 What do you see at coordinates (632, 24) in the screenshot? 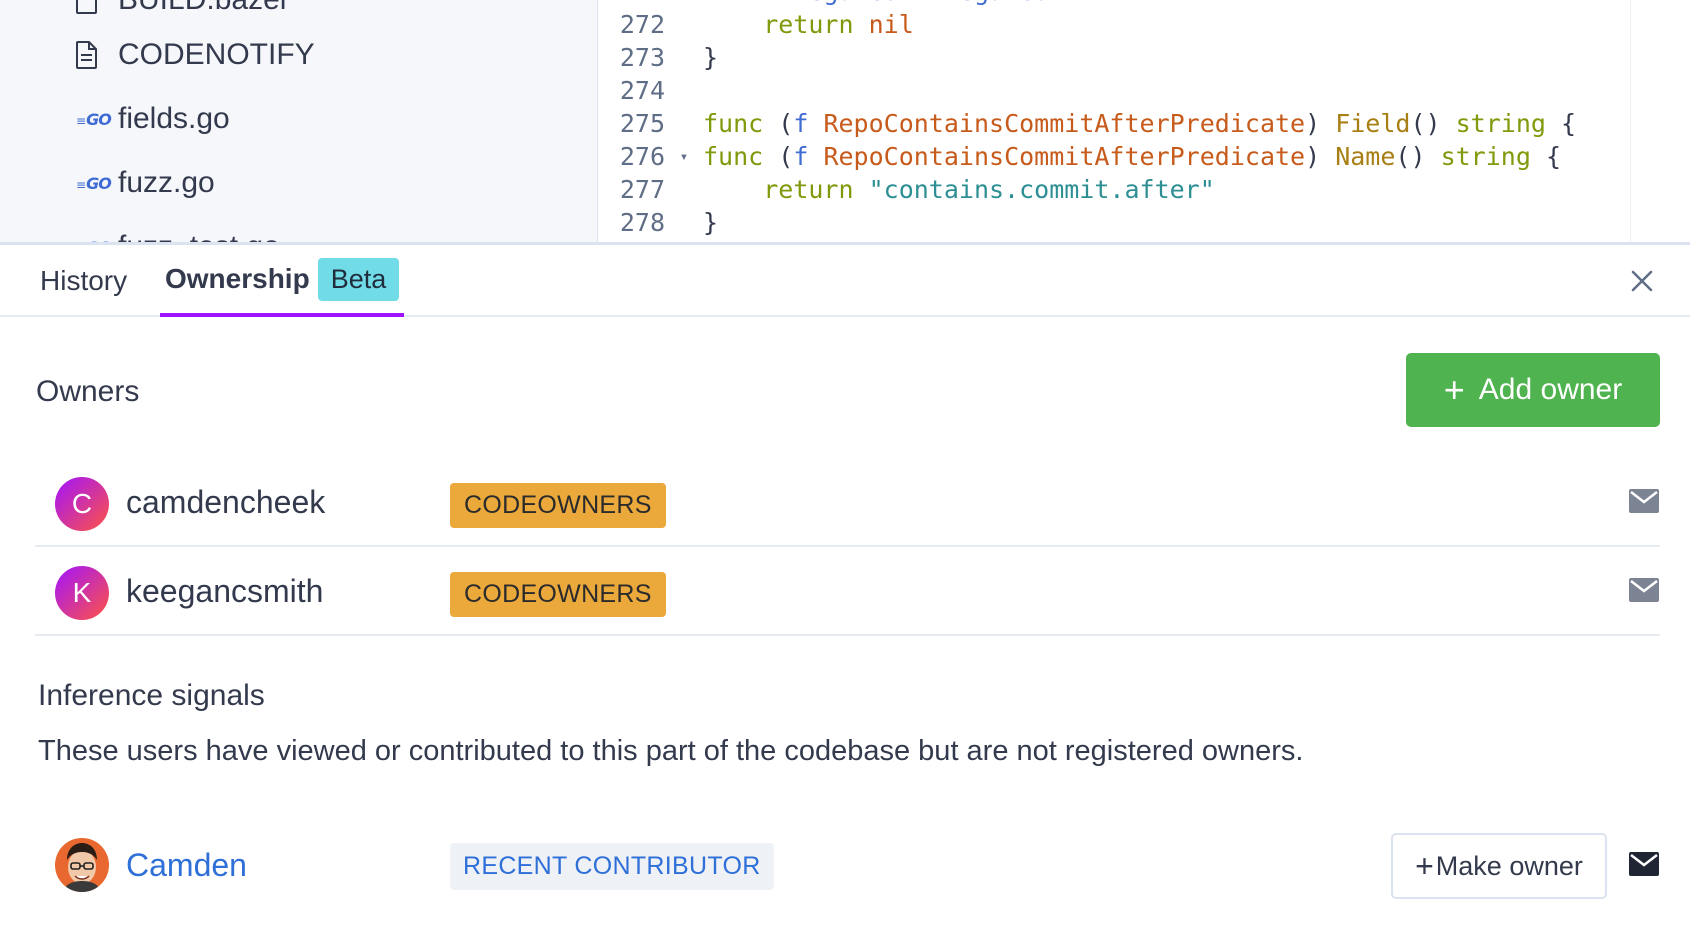
I see `line-number: 272` at bounding box center [632, 24].